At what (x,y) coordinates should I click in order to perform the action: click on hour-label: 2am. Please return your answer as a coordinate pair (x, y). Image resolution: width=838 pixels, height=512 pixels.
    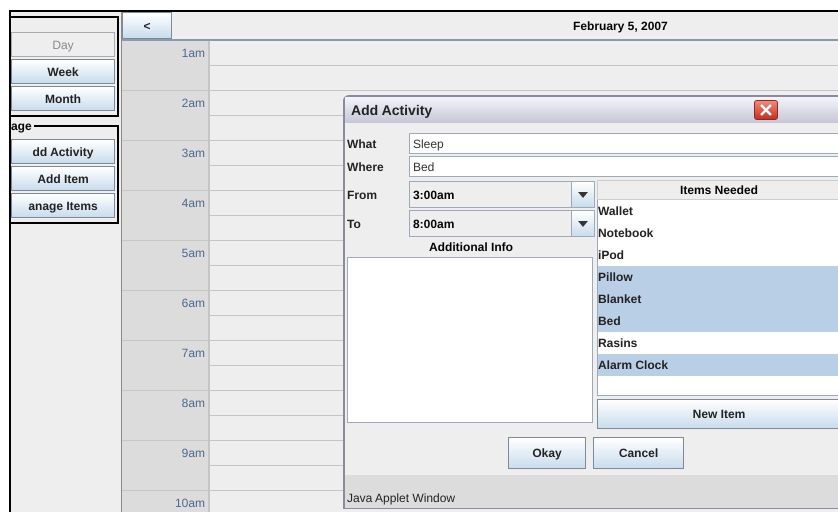
    Looking at the image, I should click on (193, 103).